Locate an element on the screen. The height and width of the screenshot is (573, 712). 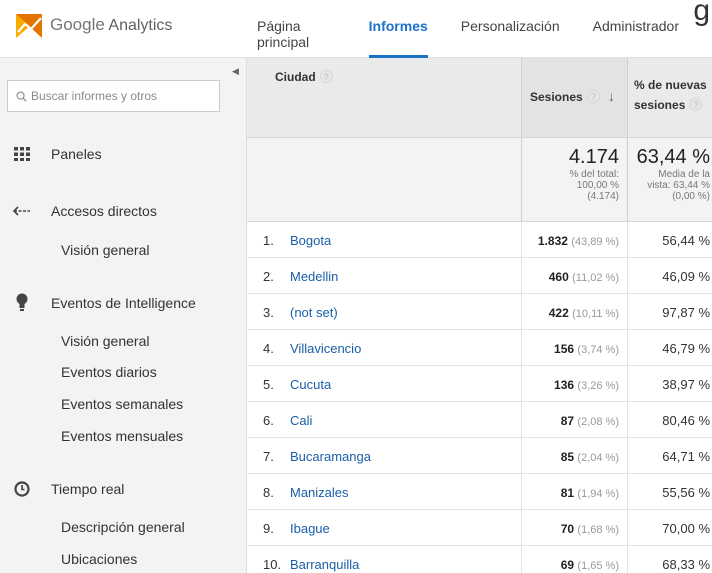
city-link: (not set) is located at coordinates (314, 312).